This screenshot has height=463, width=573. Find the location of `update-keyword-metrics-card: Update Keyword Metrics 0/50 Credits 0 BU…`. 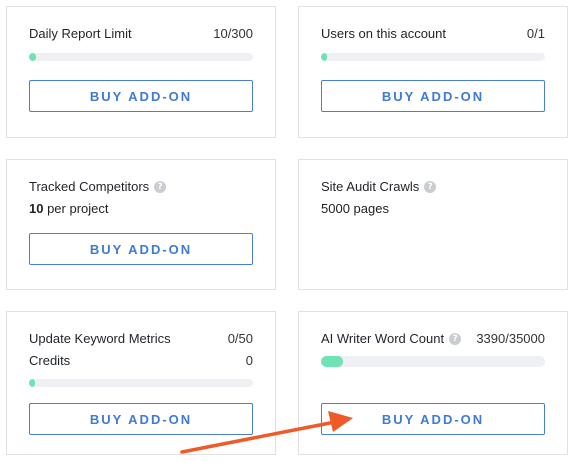

update-keyword-metrics-card: Update Keyword Metrics 0/50 Credits 0 BU… is located at coordinates (141, 383).